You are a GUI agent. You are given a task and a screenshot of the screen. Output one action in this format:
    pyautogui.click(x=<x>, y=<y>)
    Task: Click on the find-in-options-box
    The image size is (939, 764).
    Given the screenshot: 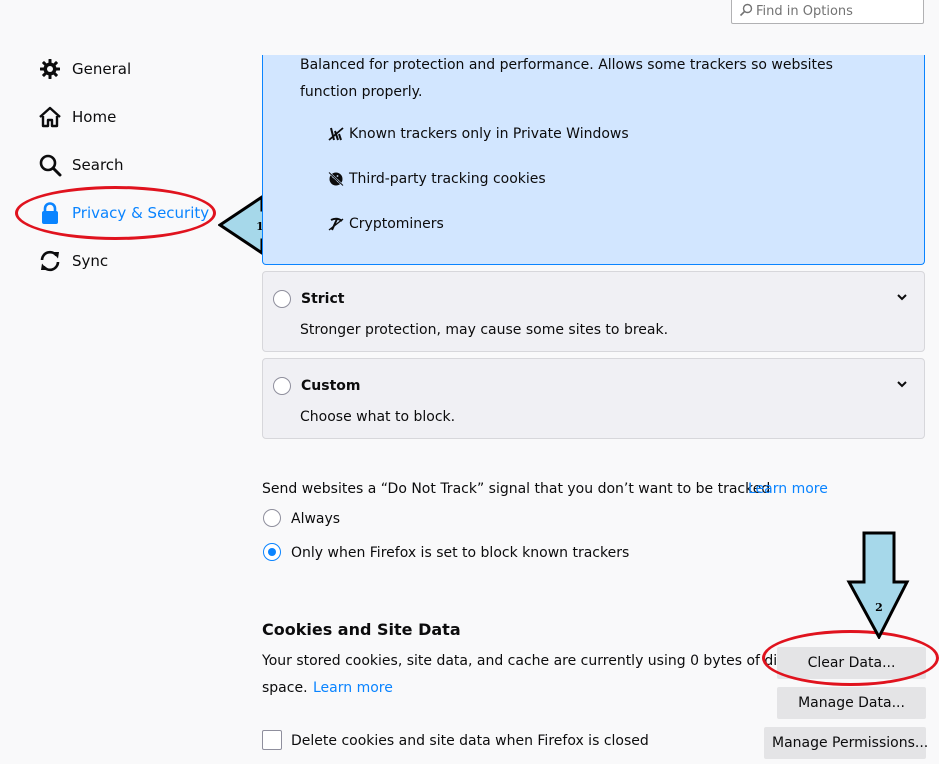 What is the action you would take?
    pyautogui.click(x=827, y=12)
    